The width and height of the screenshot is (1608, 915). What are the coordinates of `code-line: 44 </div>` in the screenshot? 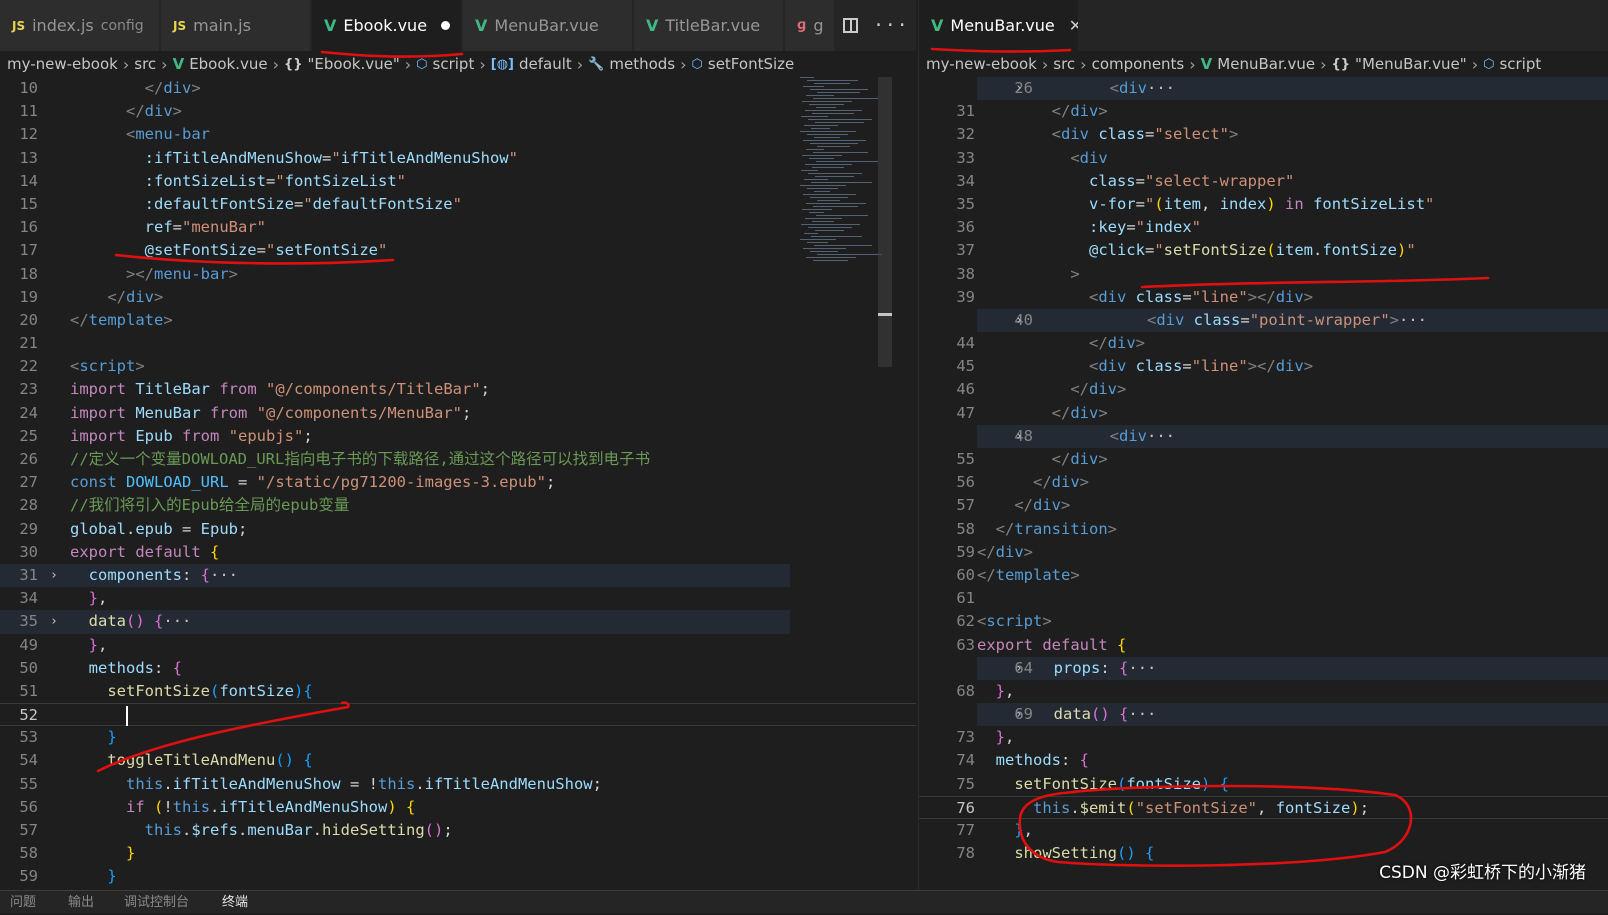 It's located at (1263, 343).